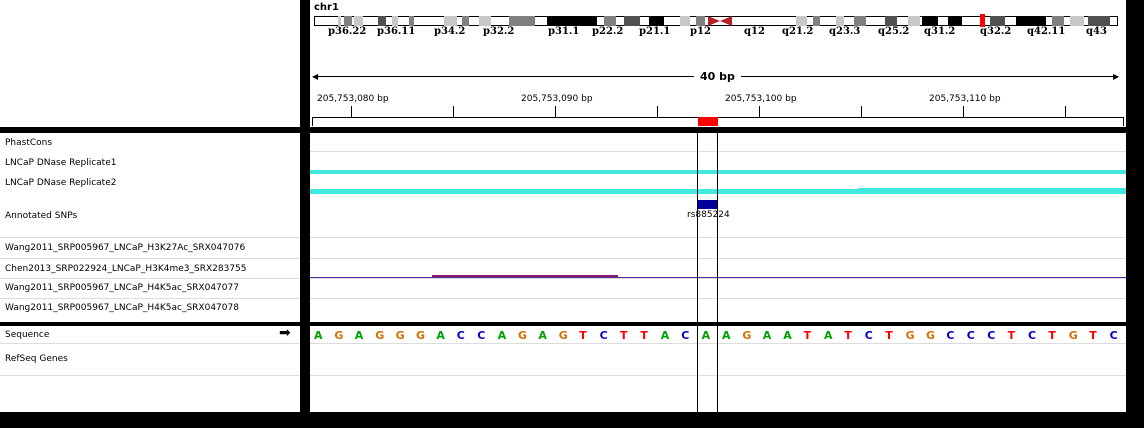 The height and width of the screenshot is (428, 1144). I want to click on ideogram-band-label: q42.11, so click(1046, 31).